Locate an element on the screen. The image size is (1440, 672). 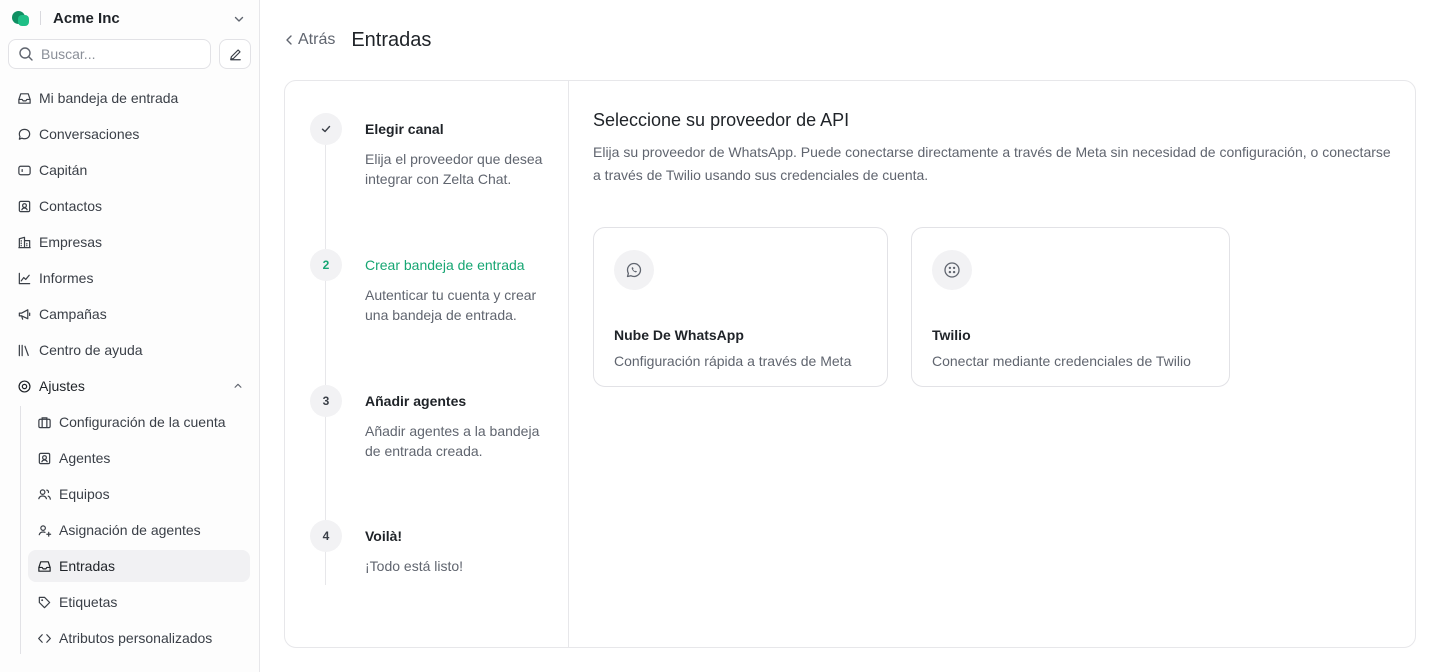
sidebar-item-label: Atributos personalizados is located at coordinates (136, 638).